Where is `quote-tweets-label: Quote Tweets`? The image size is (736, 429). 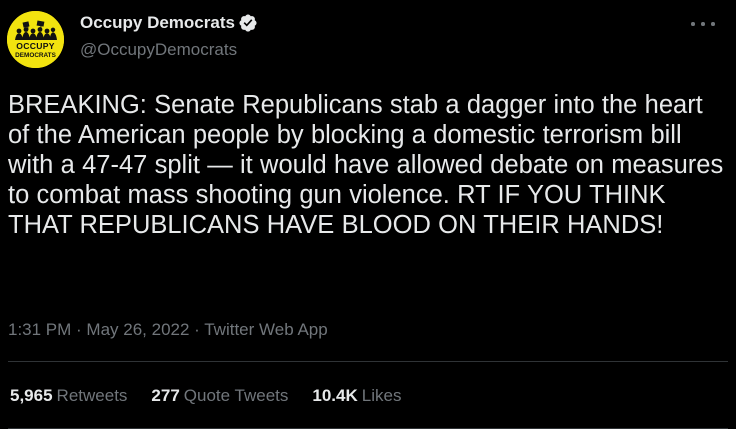
quote-tweets-label: Quote Tweets is located at coordinates (236, 395).